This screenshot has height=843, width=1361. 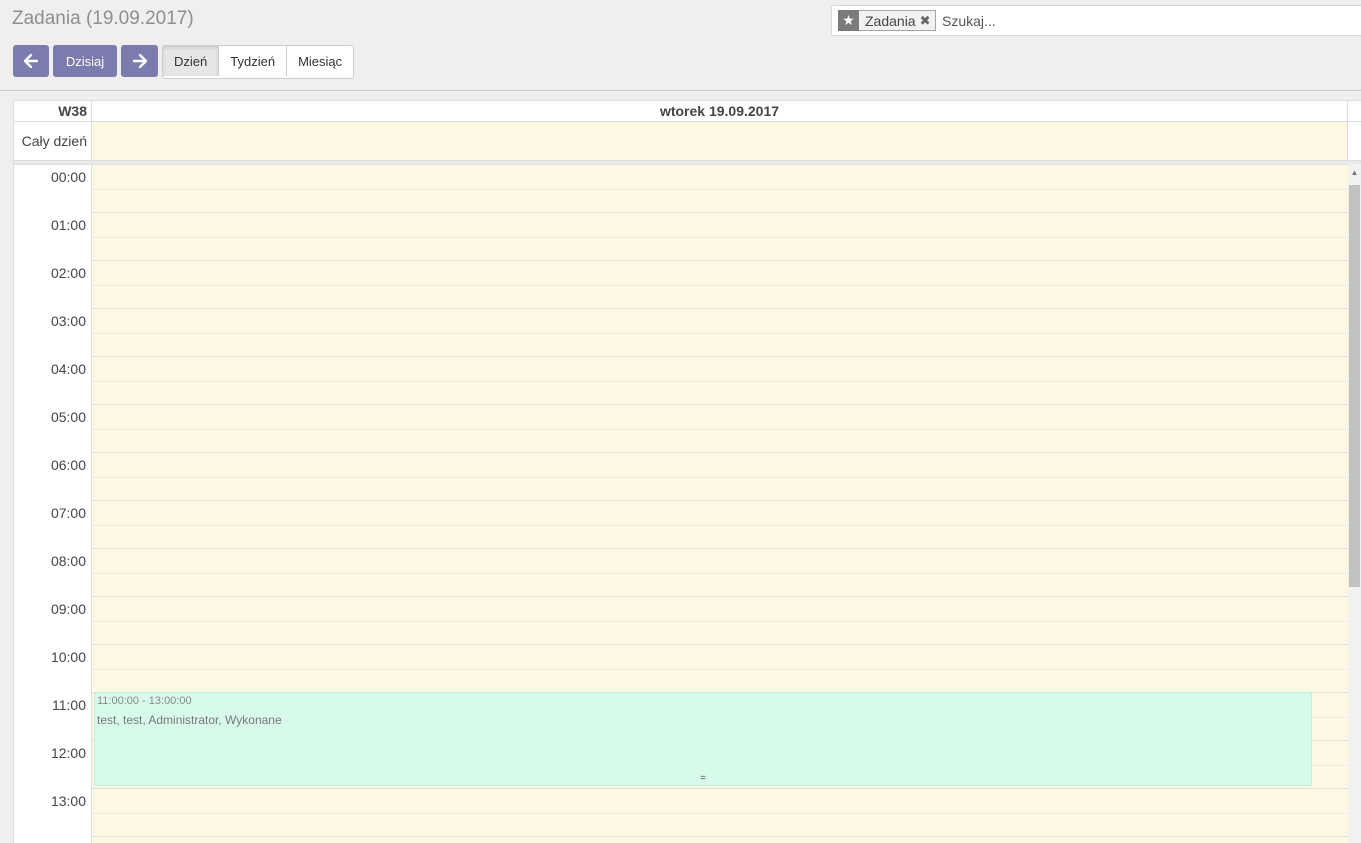 I want to click on time-slot: 00:00, so click(x=681, y=189).